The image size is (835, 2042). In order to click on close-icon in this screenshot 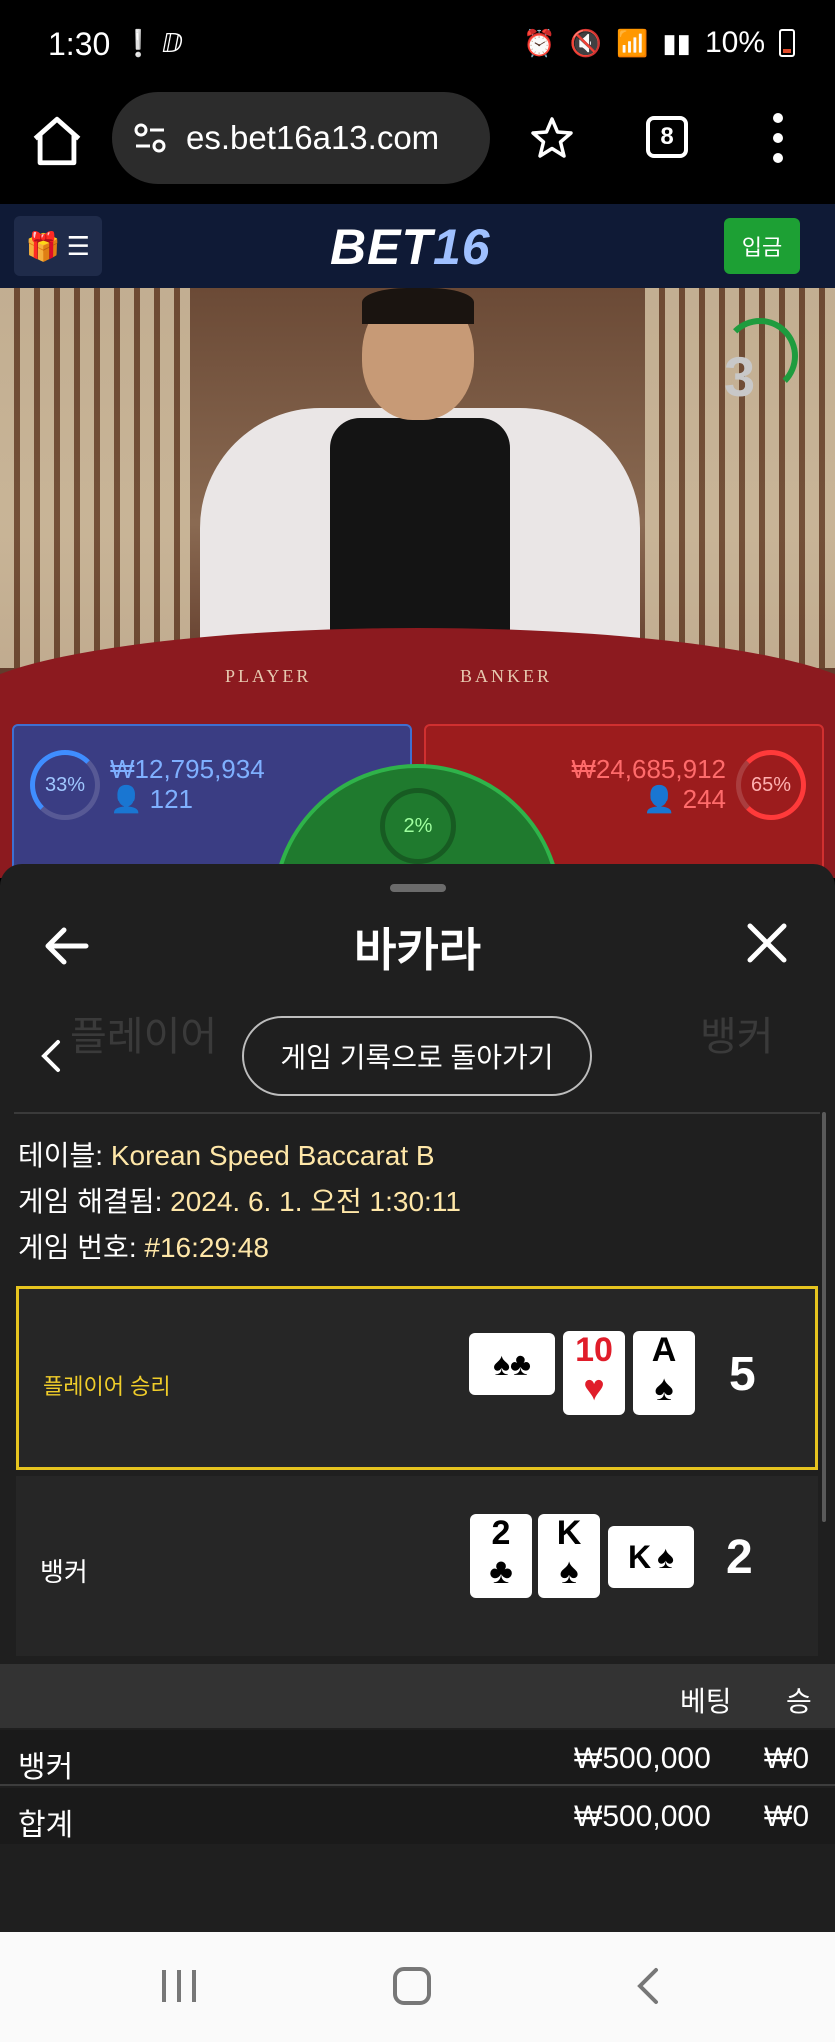, I will do `click(767, 943)`.